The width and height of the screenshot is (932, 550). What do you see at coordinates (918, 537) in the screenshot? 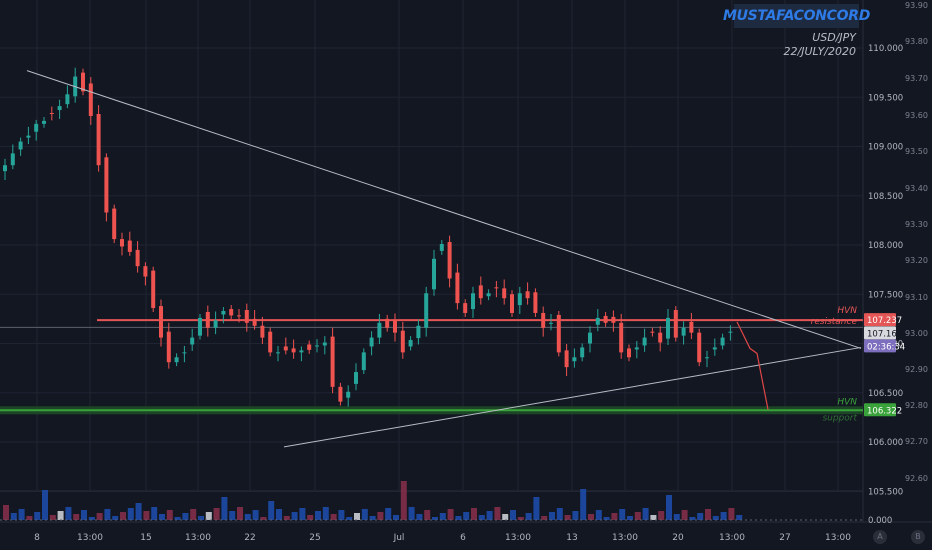
I see `log-scale-button: B` at bounding box center [918, 537].